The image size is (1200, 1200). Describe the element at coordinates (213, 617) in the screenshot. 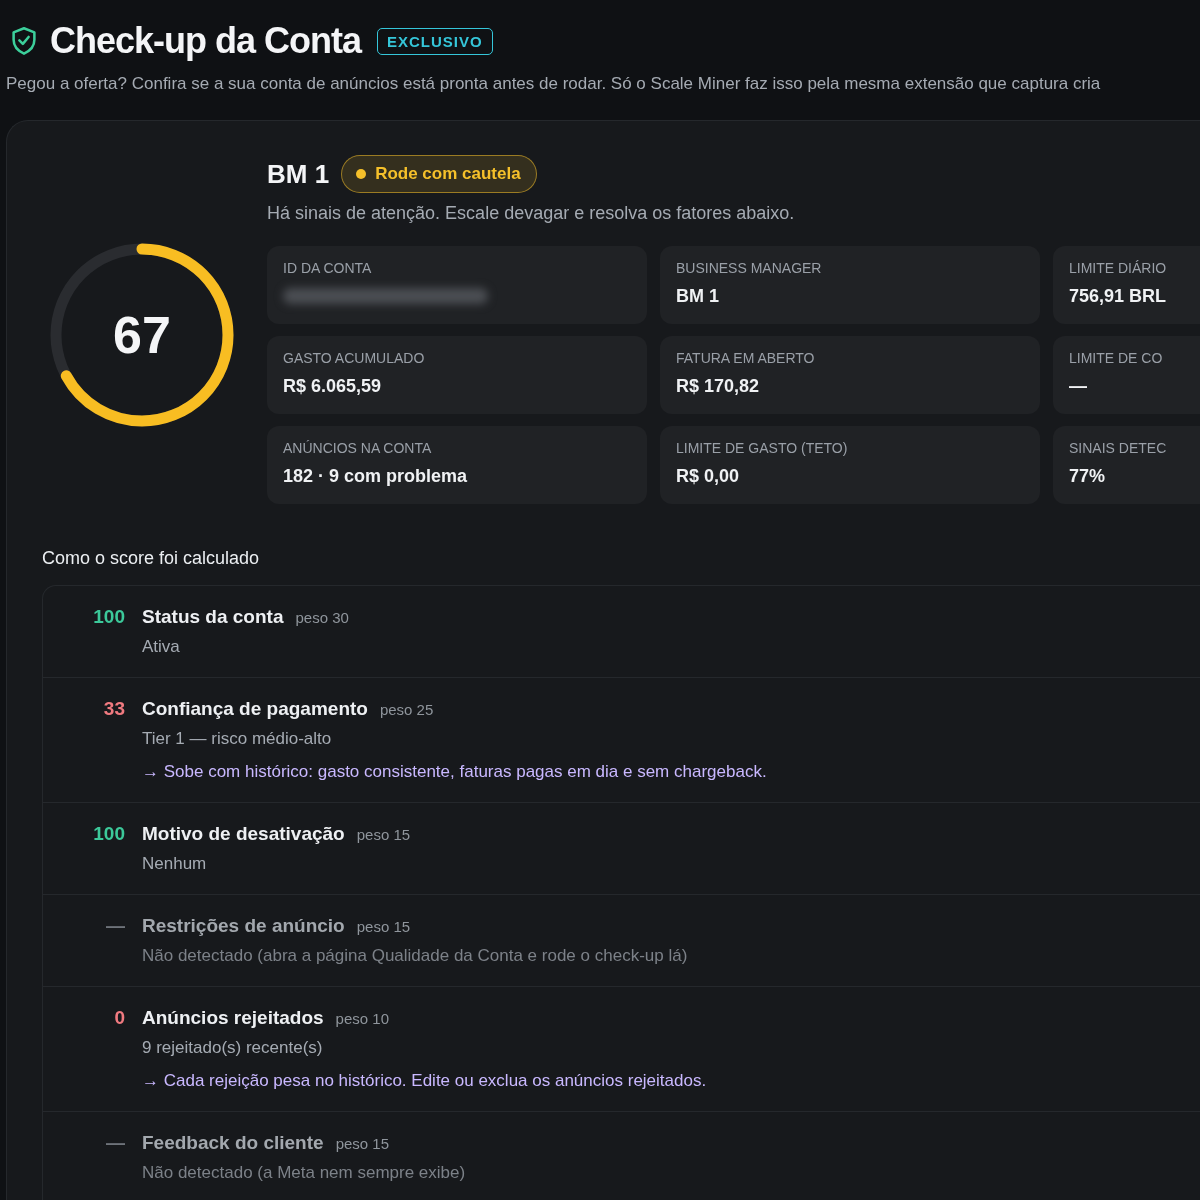

I see `factor-name: Status da conta` at that location.